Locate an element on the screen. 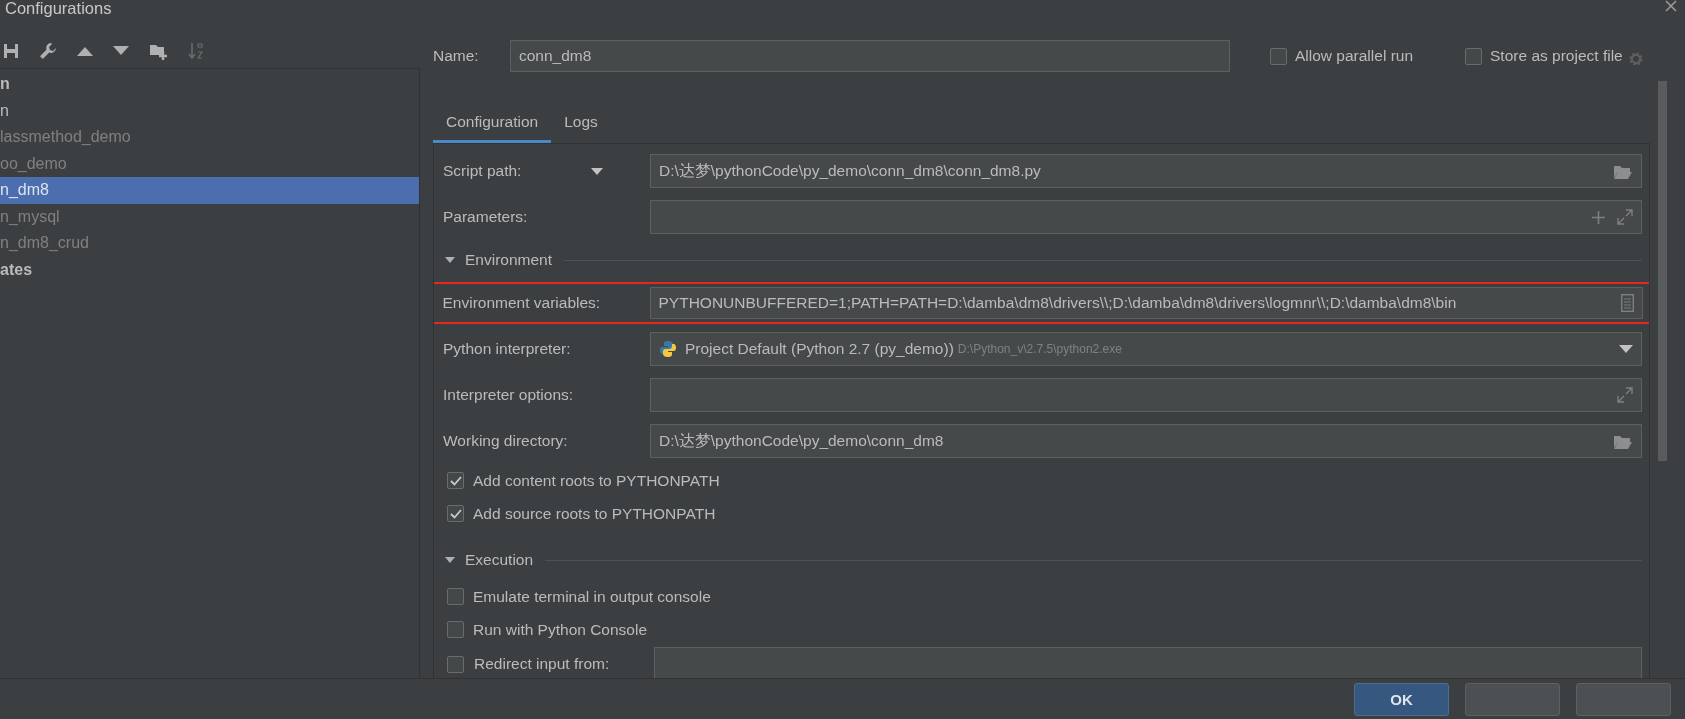 This screenshot has height=719, width=1685. name-field: conn_dm8 is located at coordinates (870, 56).